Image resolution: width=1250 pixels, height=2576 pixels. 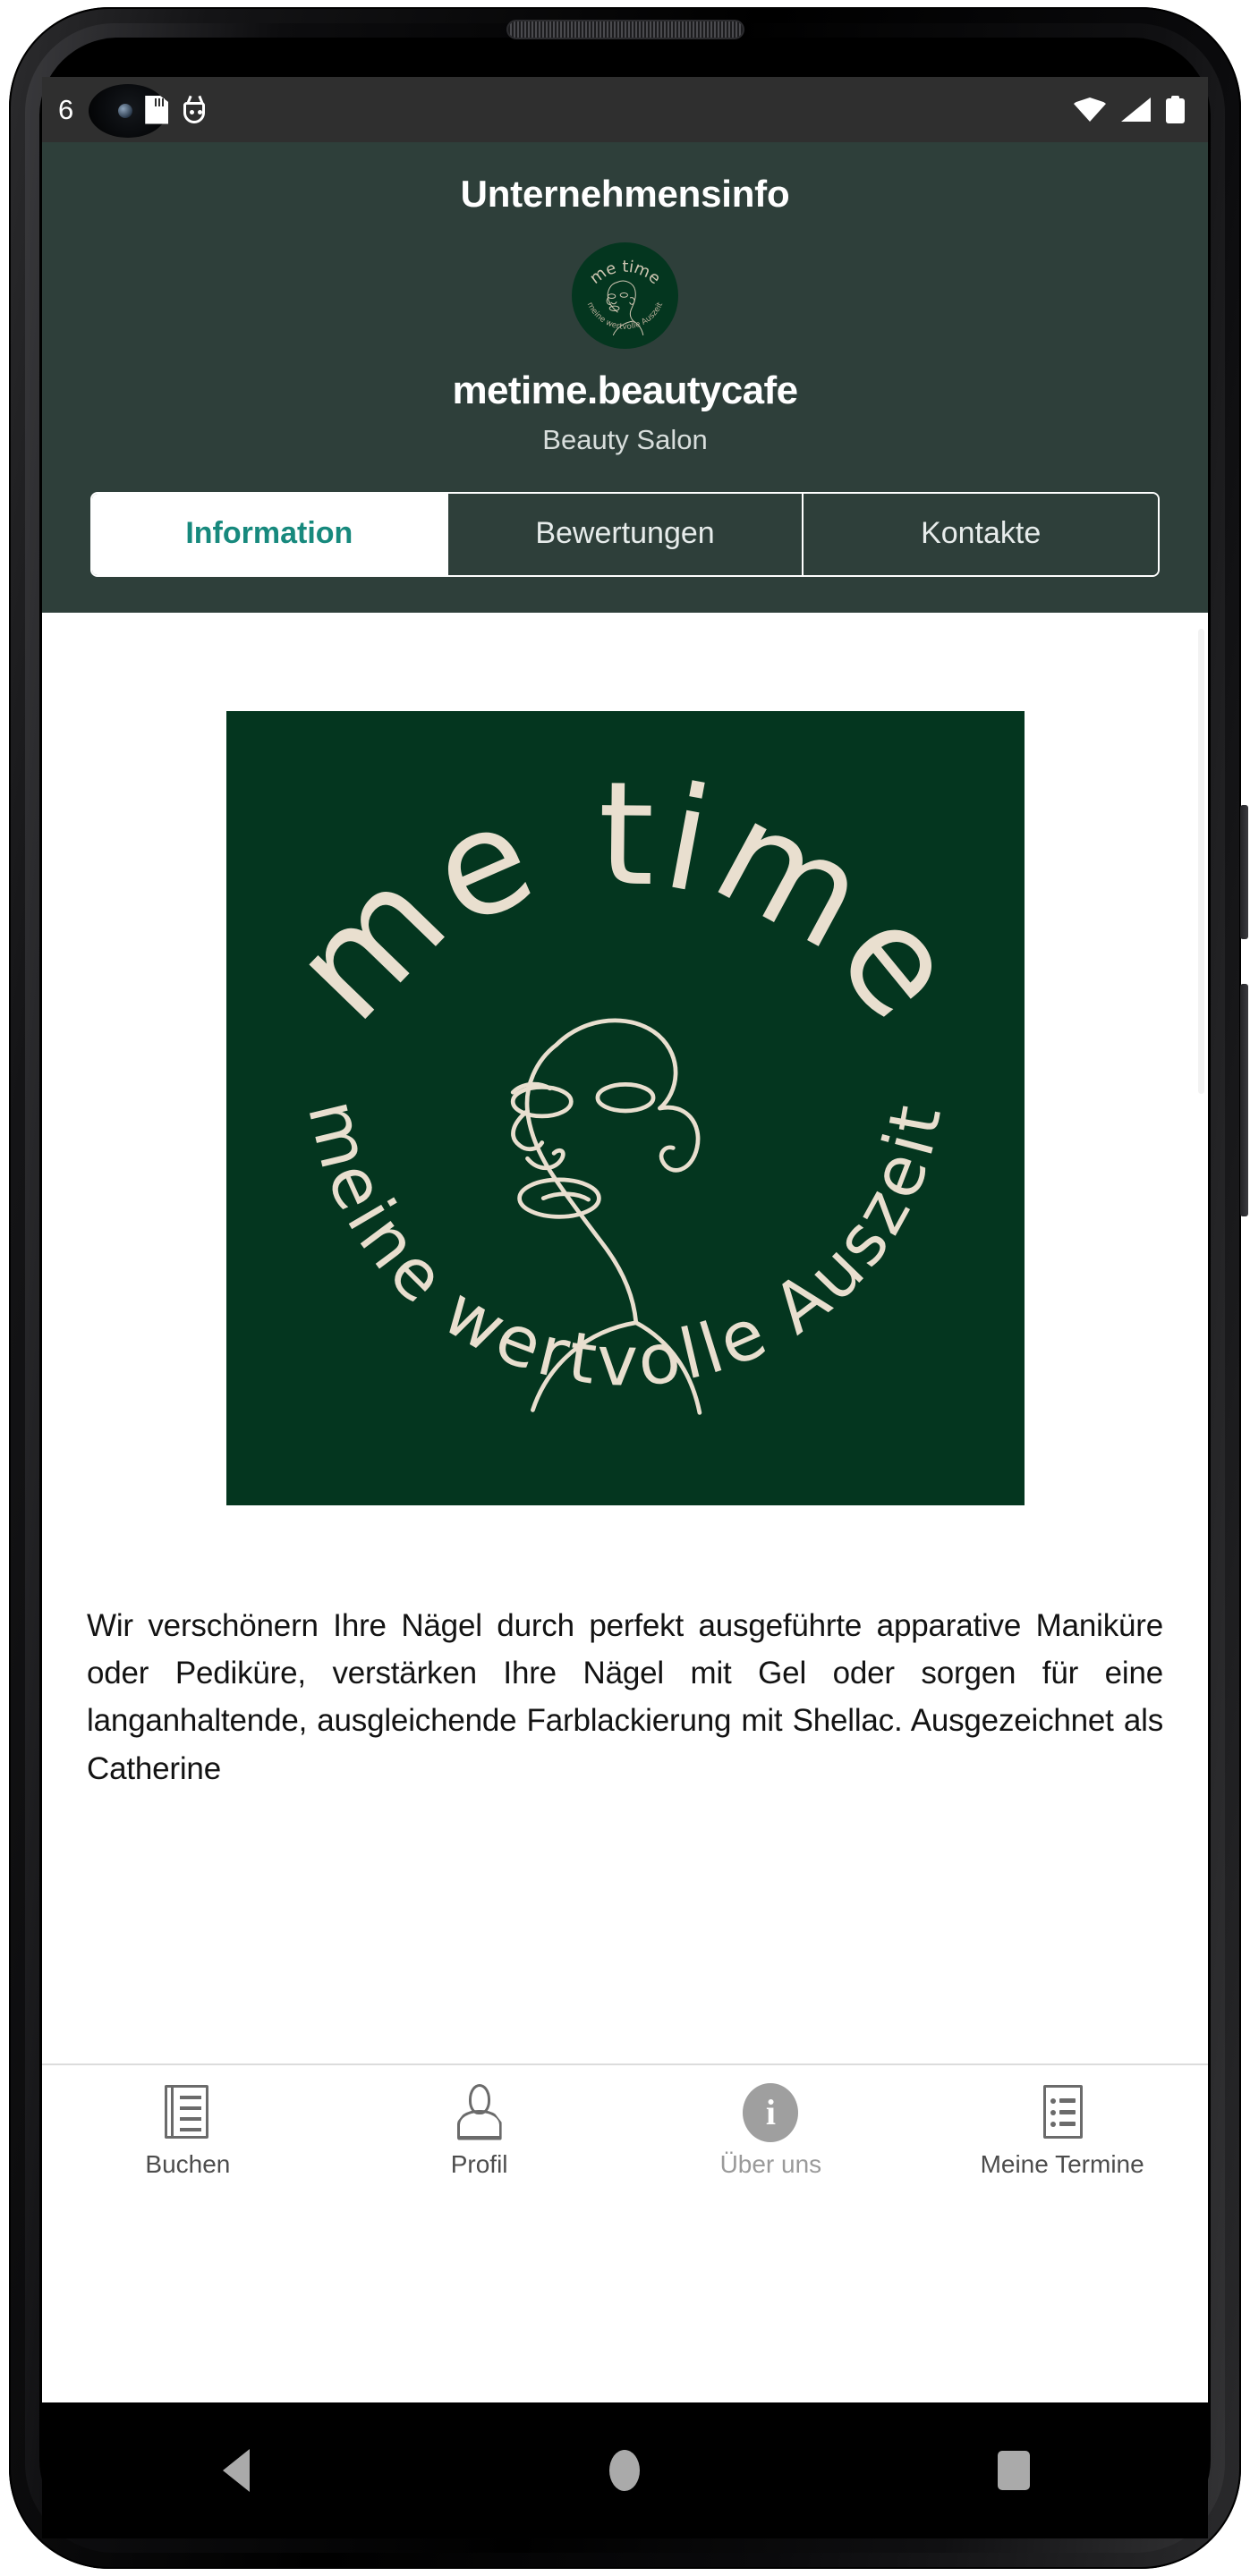 What do you see at coordinates (66, 109) in the screenshot?
I see `status-clock: 6` at bounding box center [66, 109].